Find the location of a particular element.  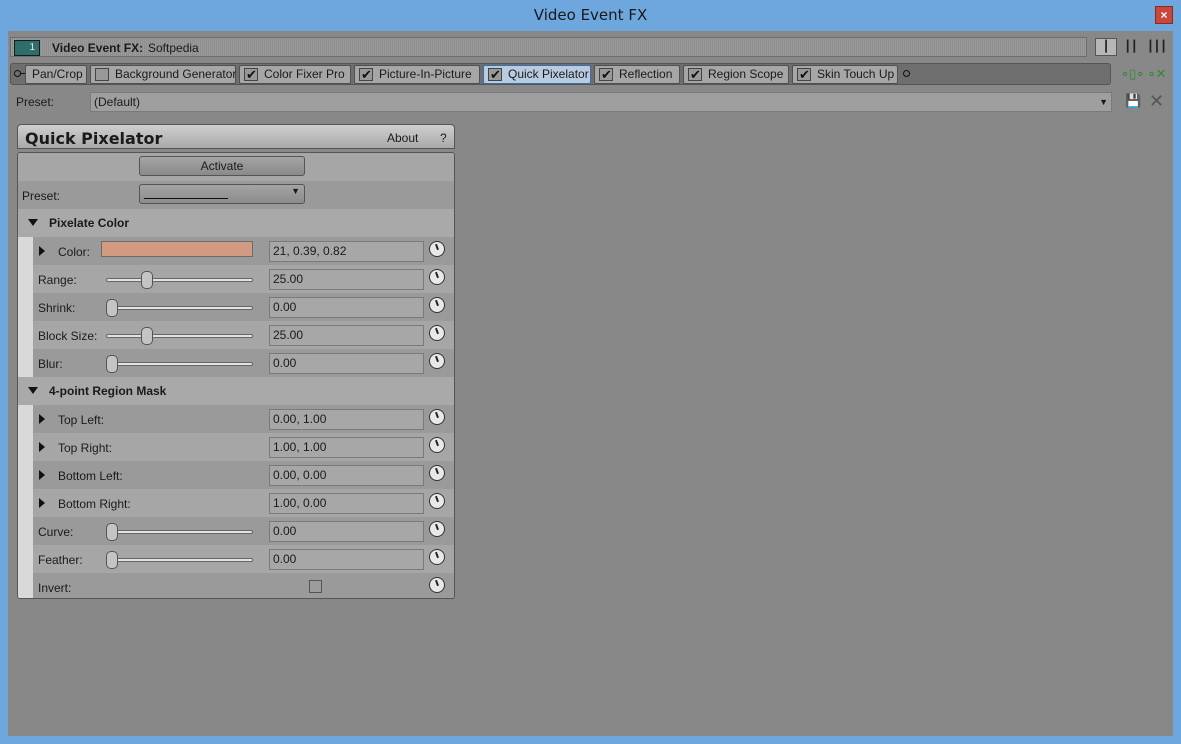

param-row: Feather: 0.00 is located at coordinates (236, 559).